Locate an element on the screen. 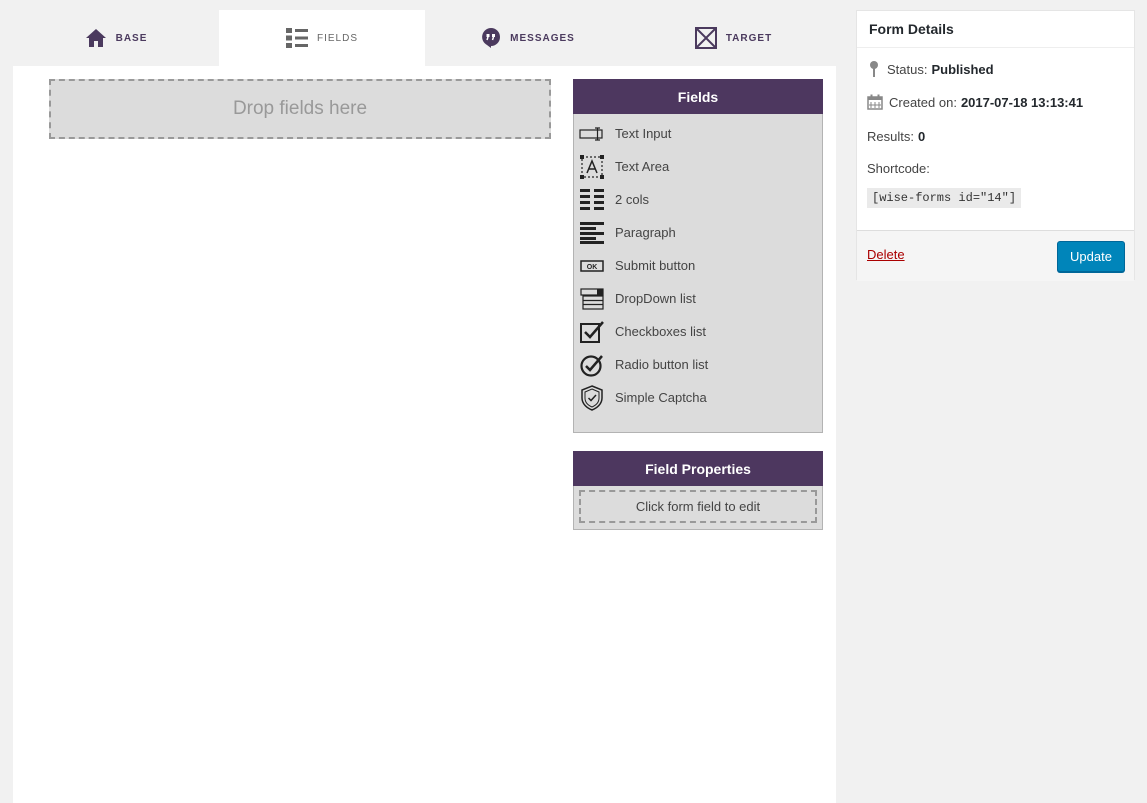 This screenshot has height=803, width=1147. field-item-label: Paragraph is located at coordinates (645, 232).